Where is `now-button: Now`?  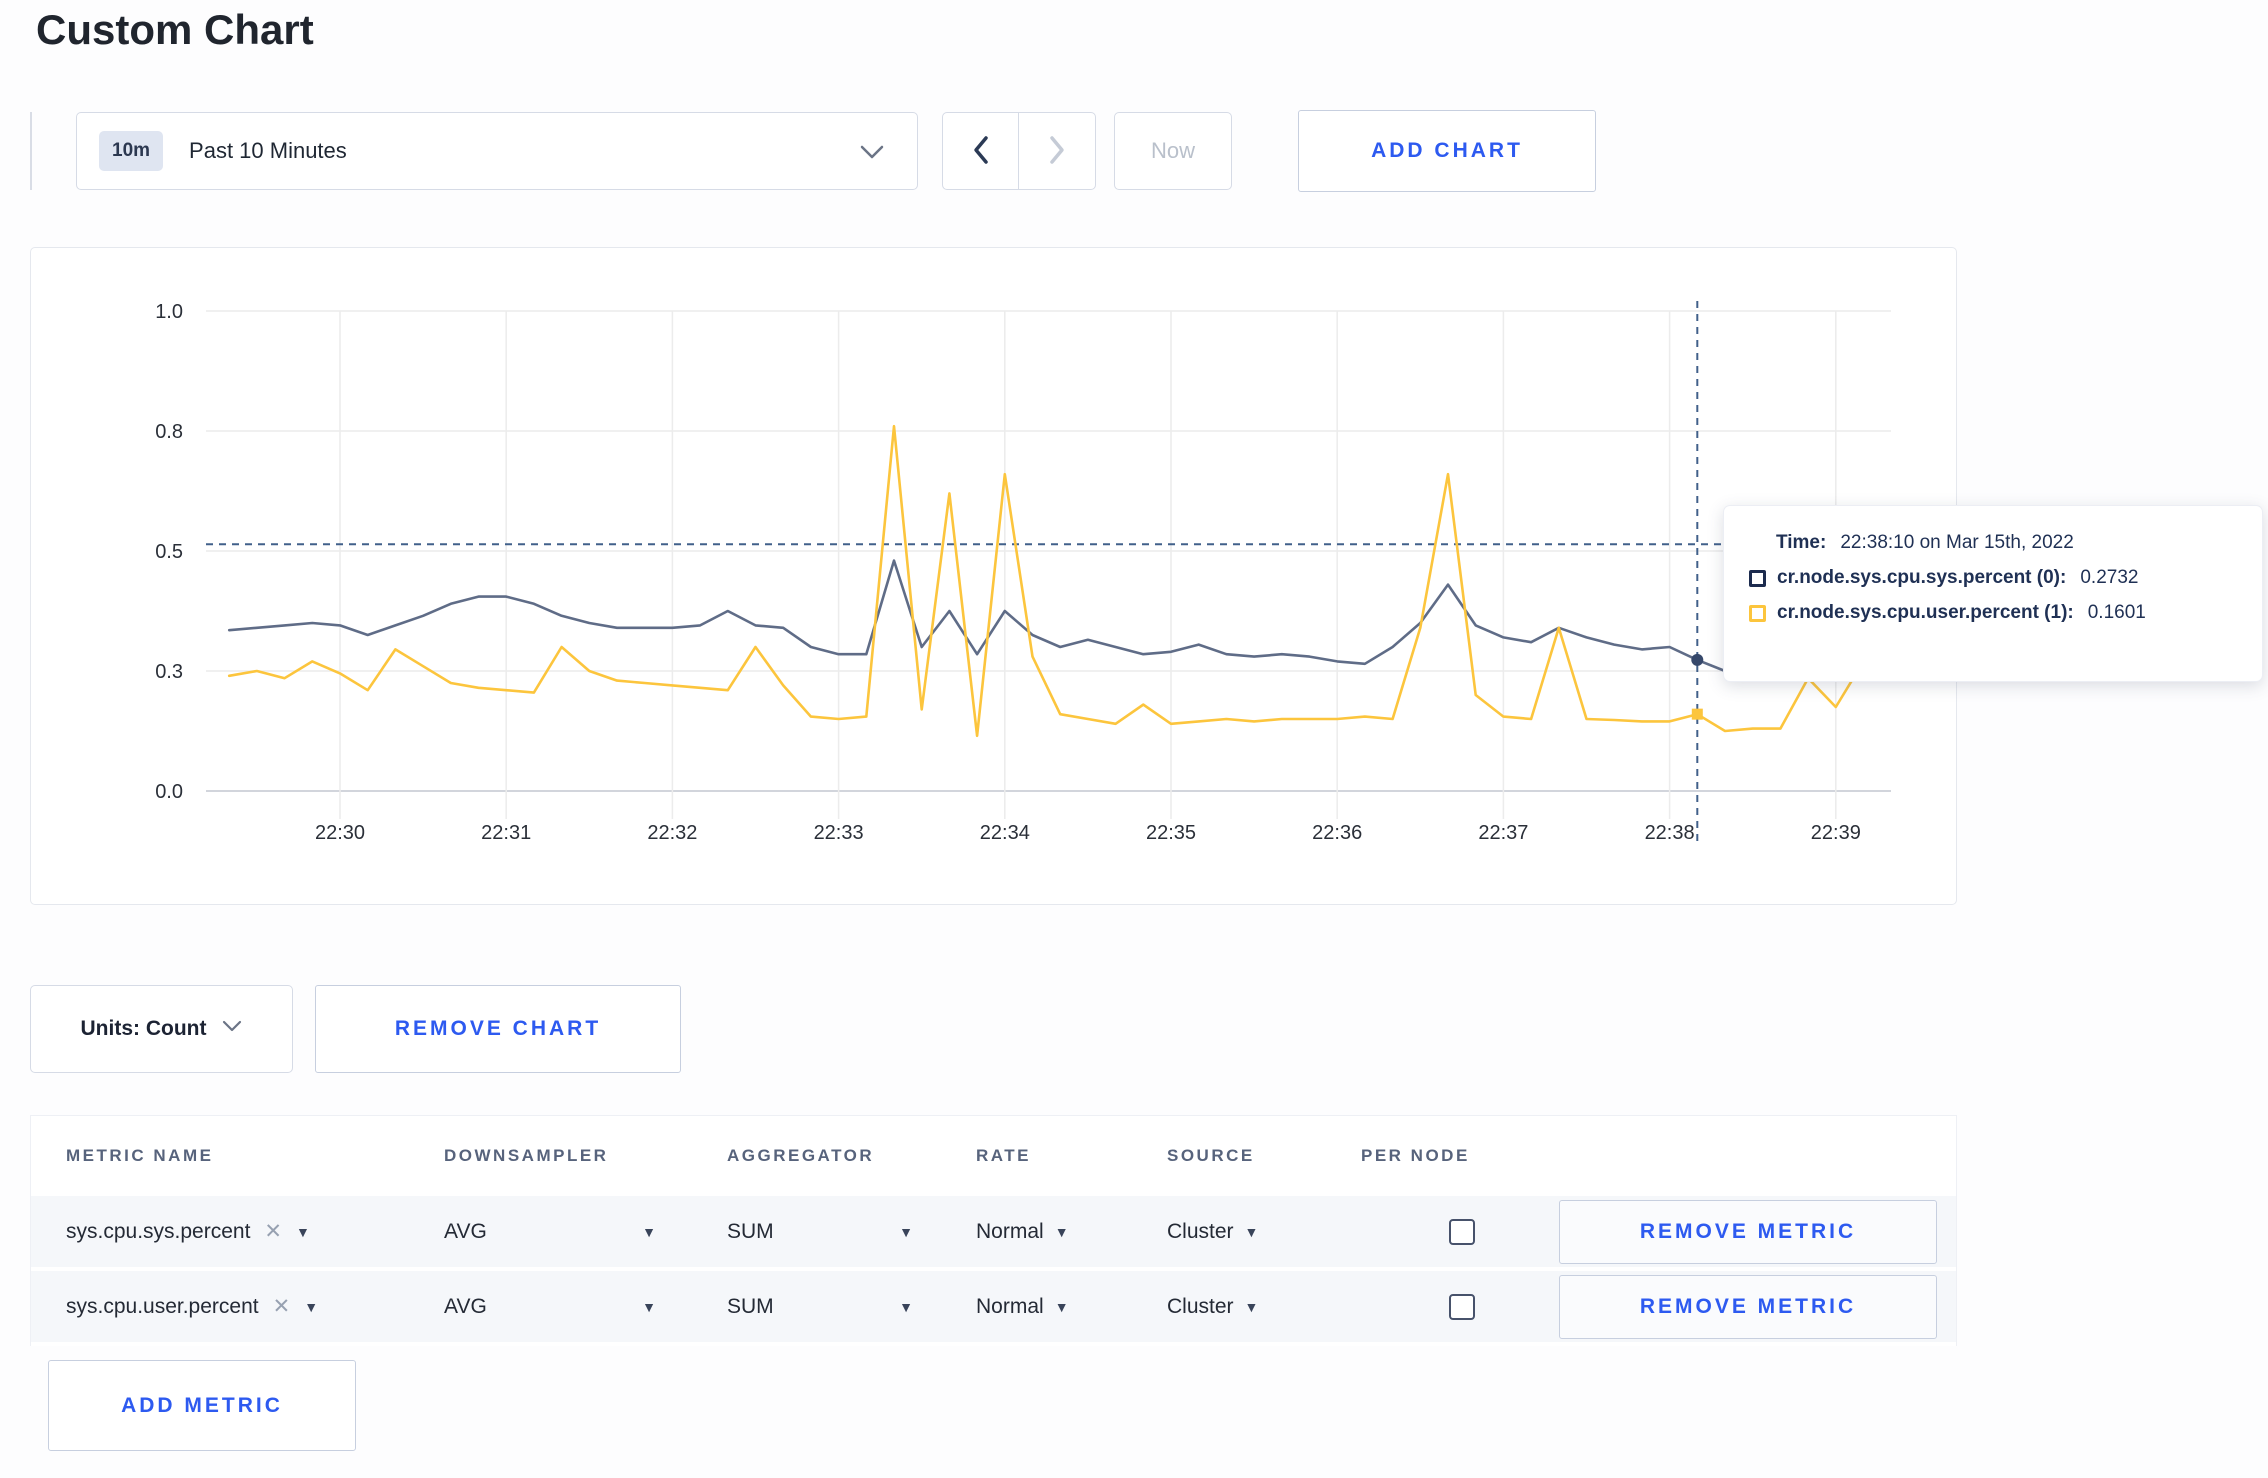
now-button: Now is located at coordinates (1173, 151).